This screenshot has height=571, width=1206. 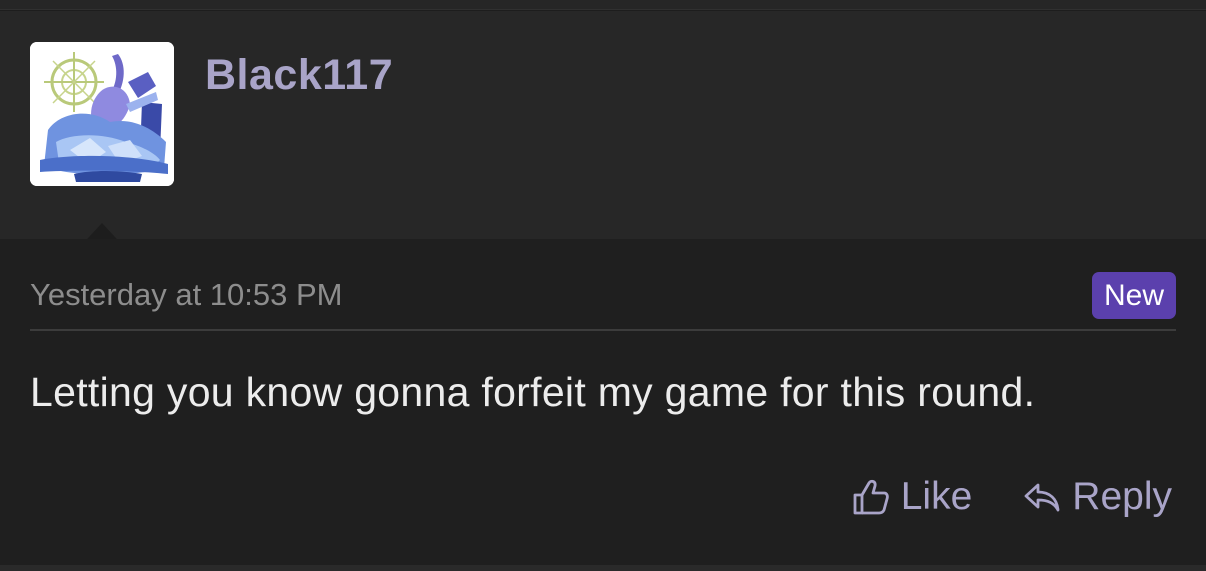 I want to click on reply-label: Reply, so click(x=1122, y=496).